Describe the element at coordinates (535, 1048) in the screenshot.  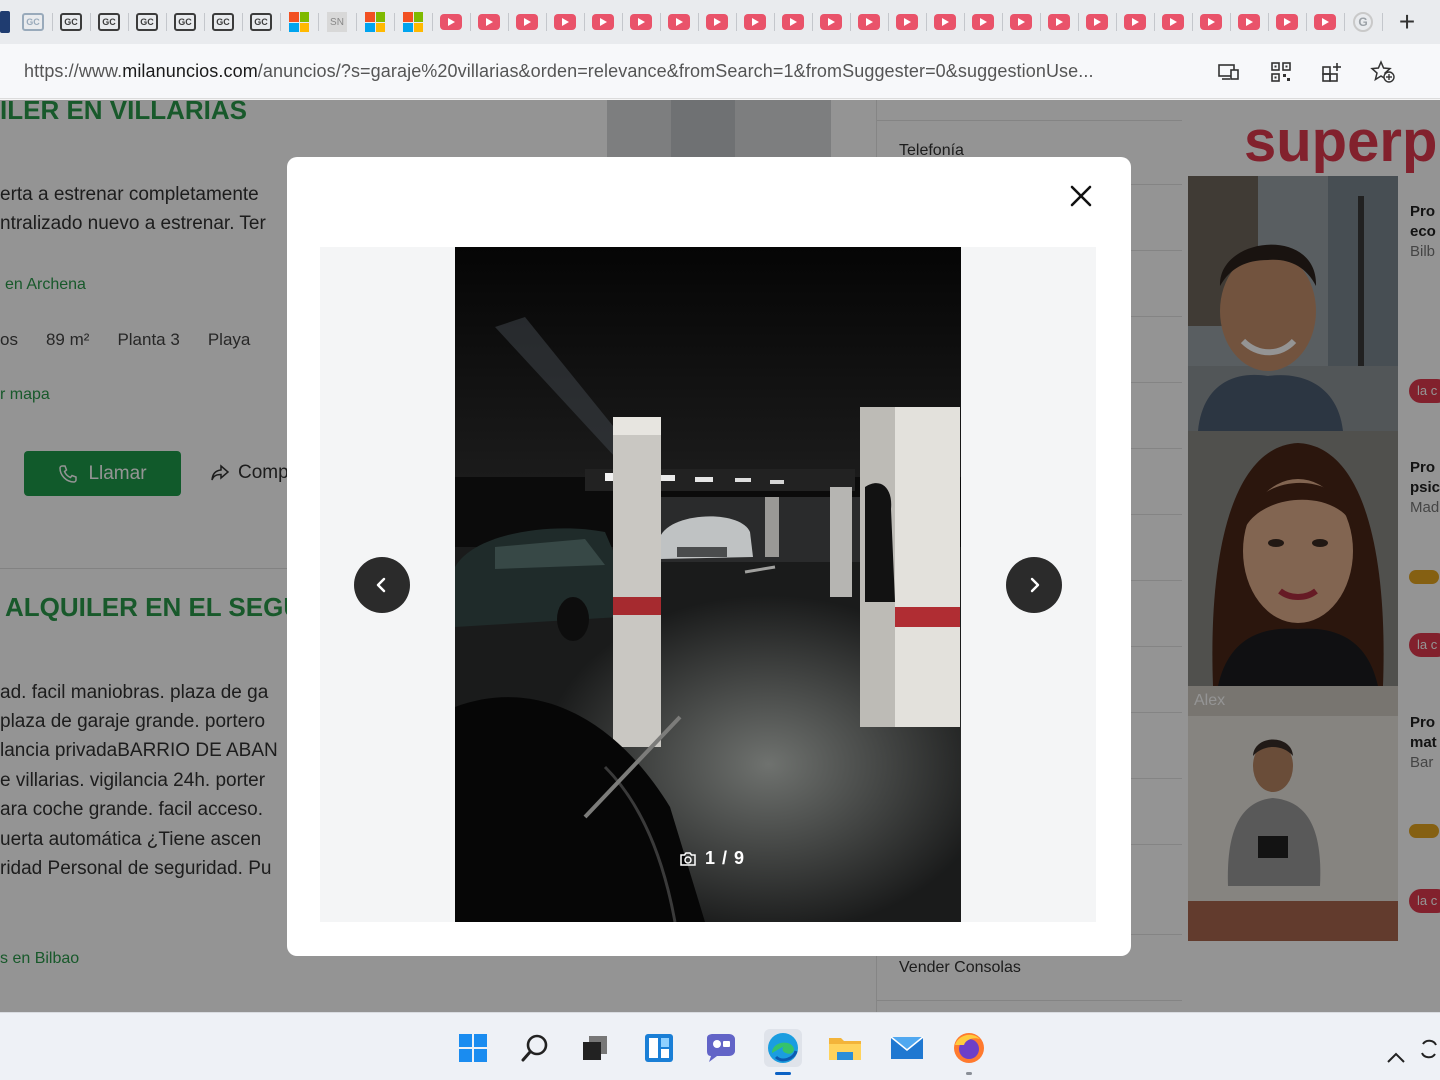
I see `search-icon` at that location.